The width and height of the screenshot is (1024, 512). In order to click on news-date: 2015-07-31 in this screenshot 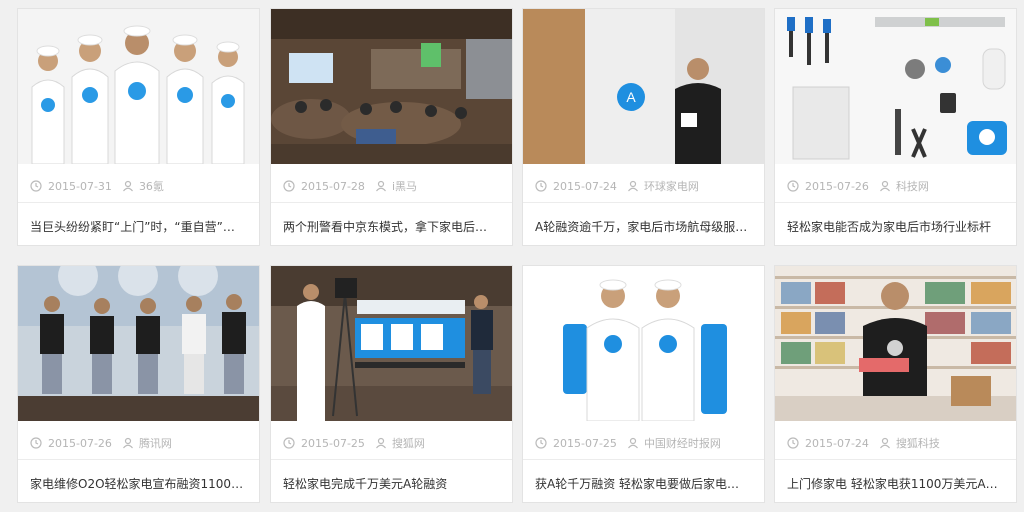, I will do `click(80, 186)`.